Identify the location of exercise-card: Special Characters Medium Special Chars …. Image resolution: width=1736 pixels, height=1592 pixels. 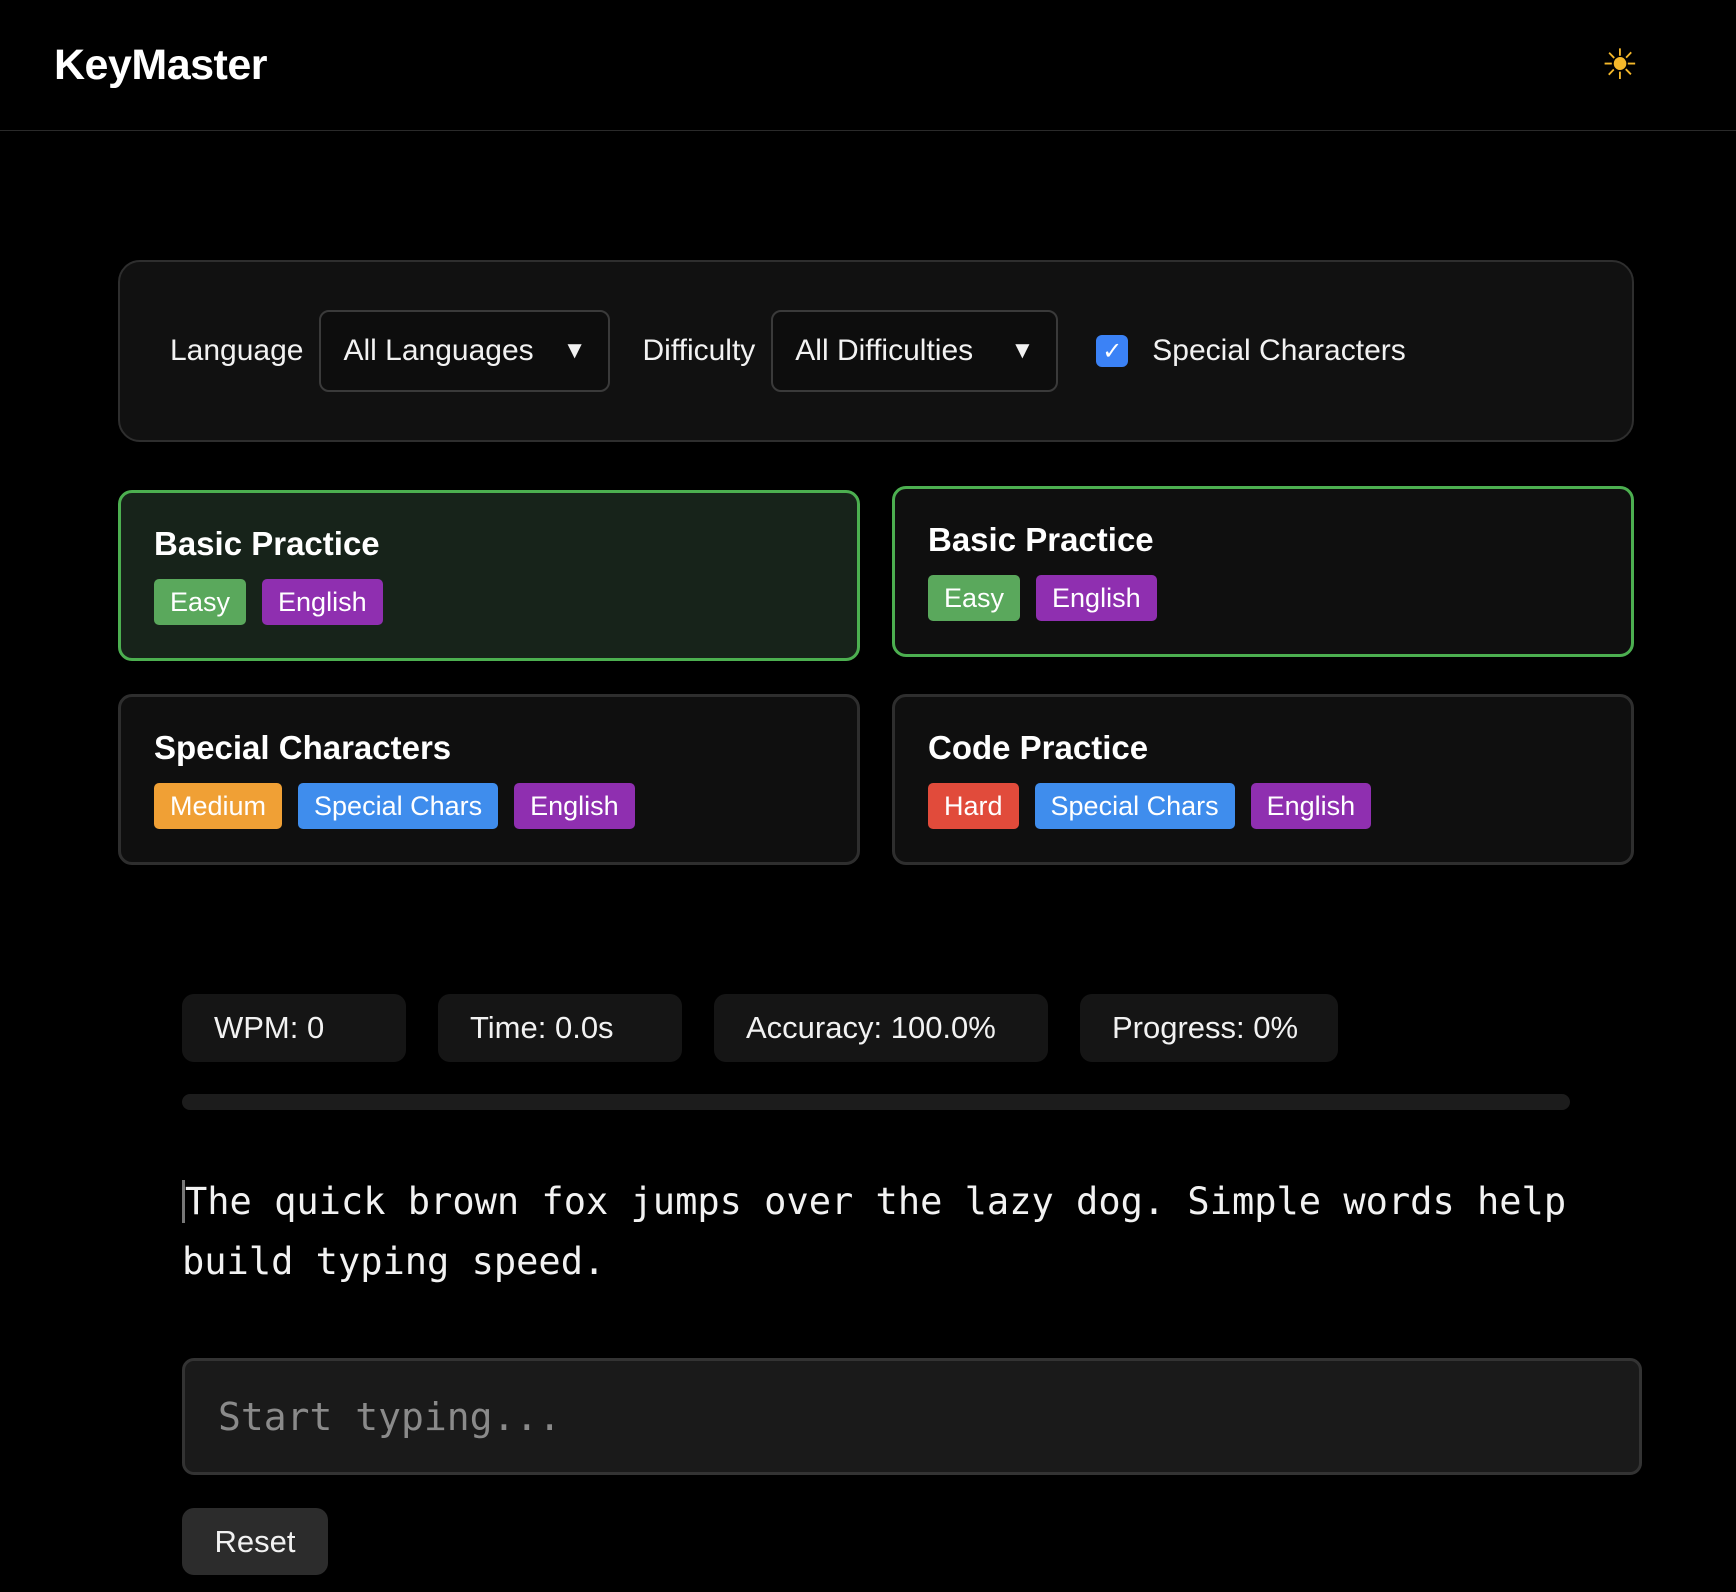
(489, 779).